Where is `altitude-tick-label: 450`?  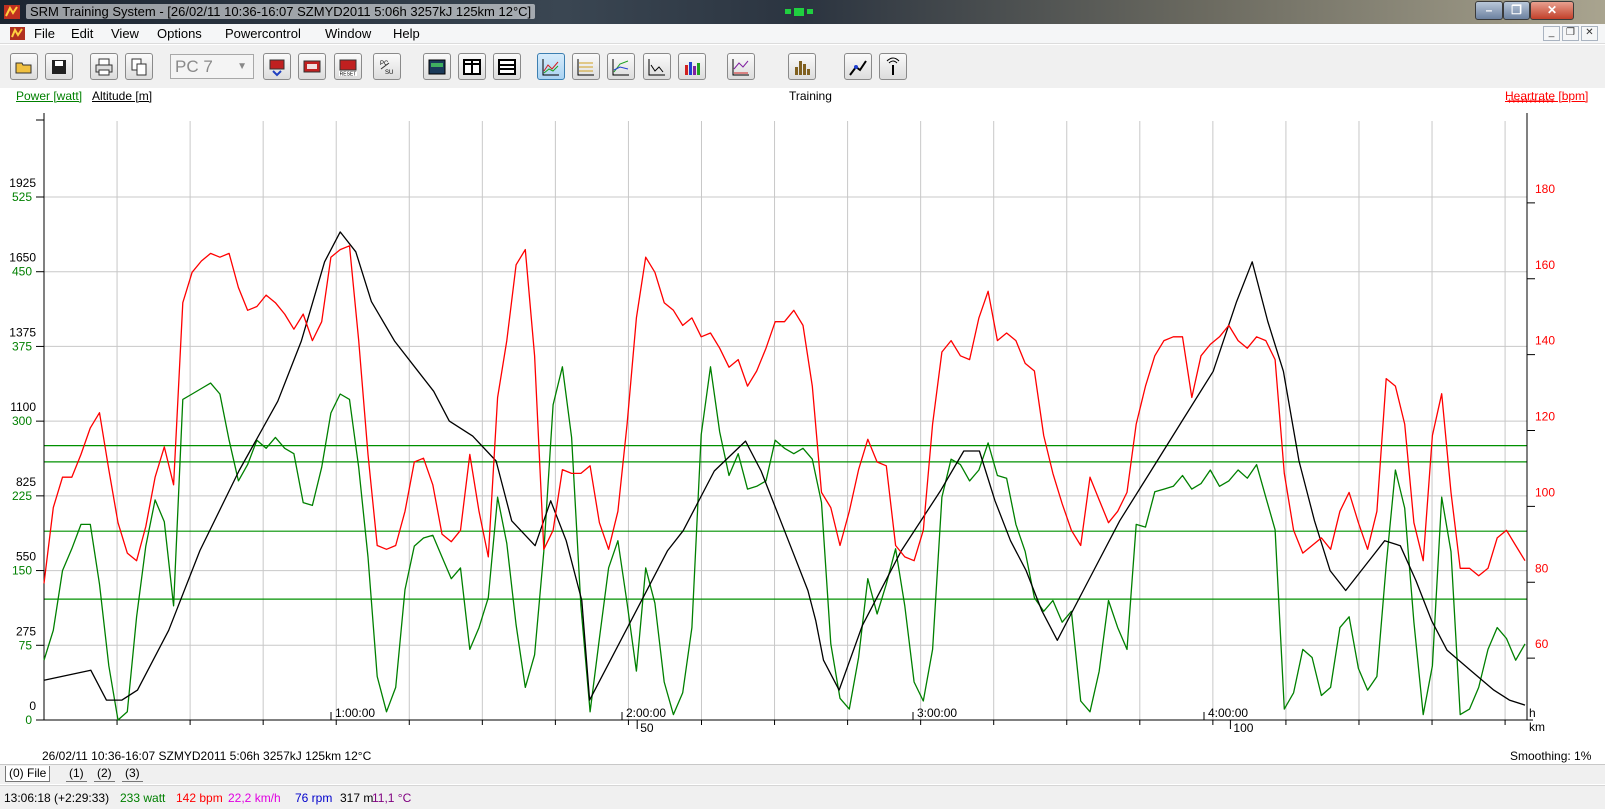
altitude-tick-label: 450 is located at coordinates (22, 272).